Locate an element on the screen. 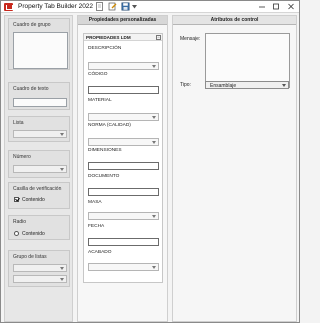  checkmark-icon is located at coordinates (16, 199).